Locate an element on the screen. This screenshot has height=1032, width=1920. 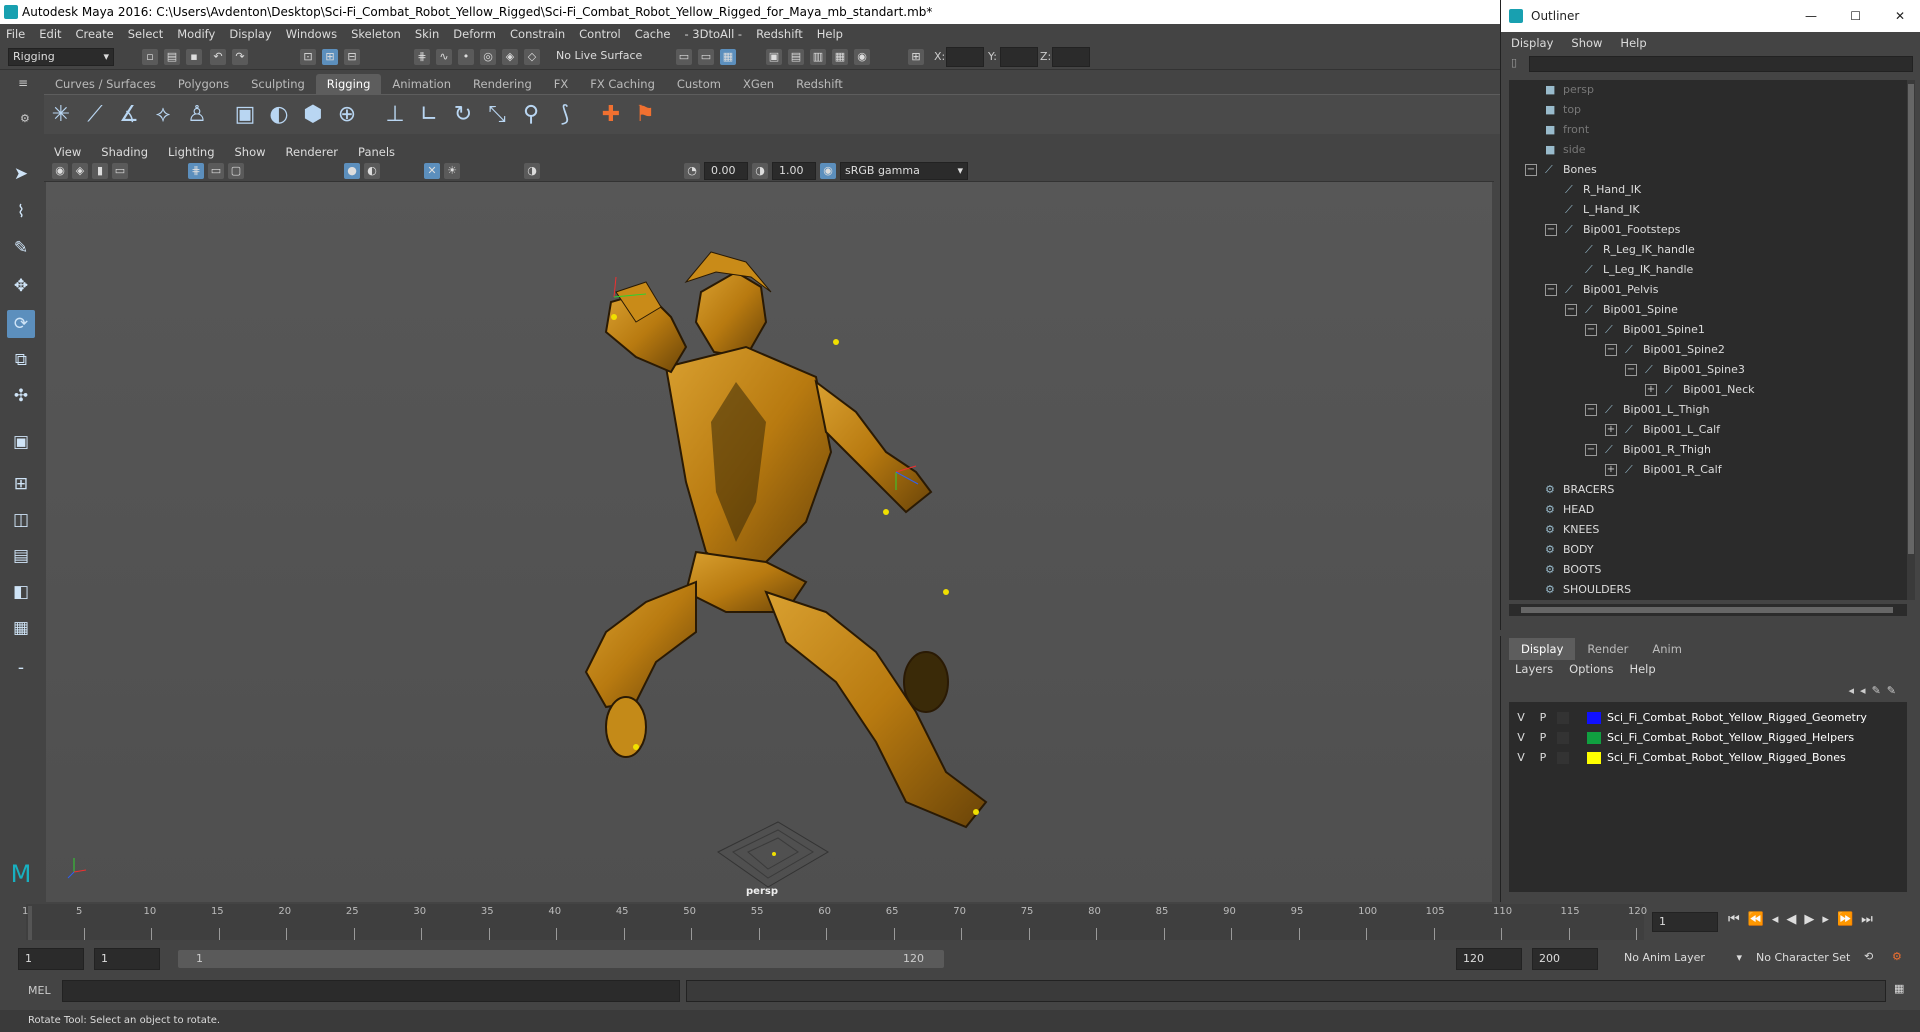
shelf-tab-xgen: XGen is located at coordinates (758, 84).